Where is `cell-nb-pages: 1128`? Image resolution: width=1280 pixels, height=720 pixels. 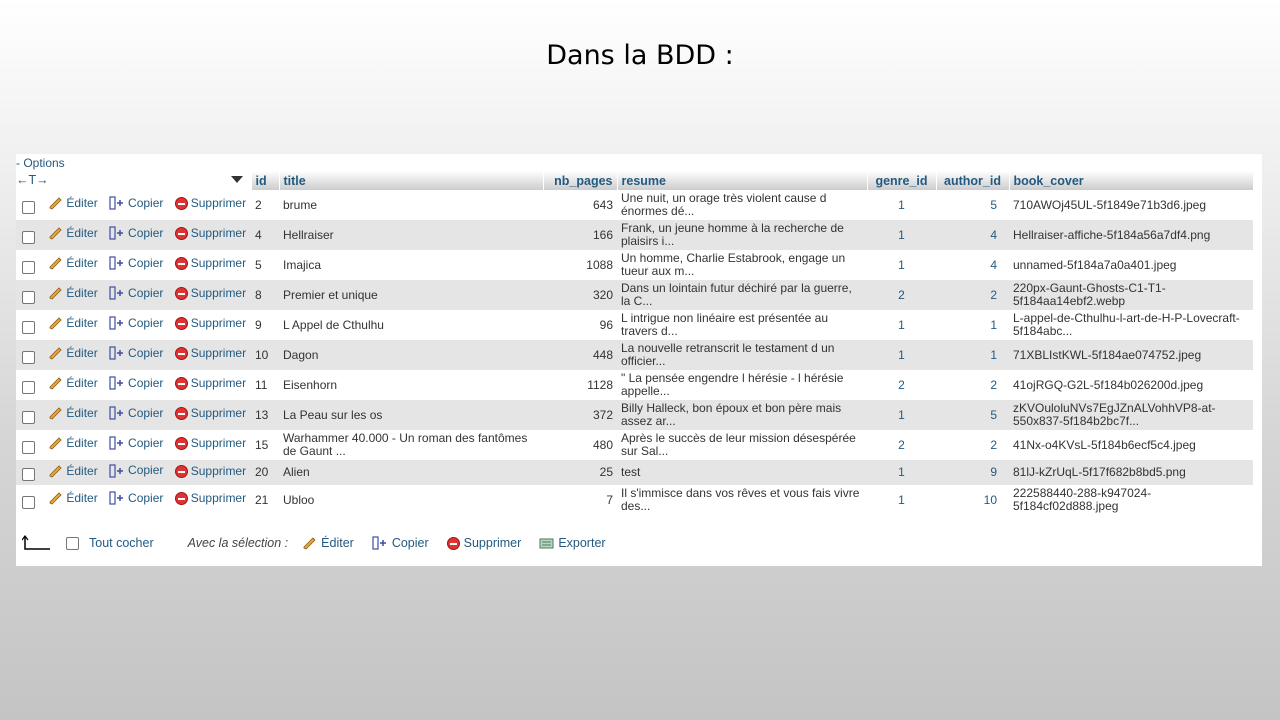 cell-nb-pages: 1128 is located at coordinates (580, 385).